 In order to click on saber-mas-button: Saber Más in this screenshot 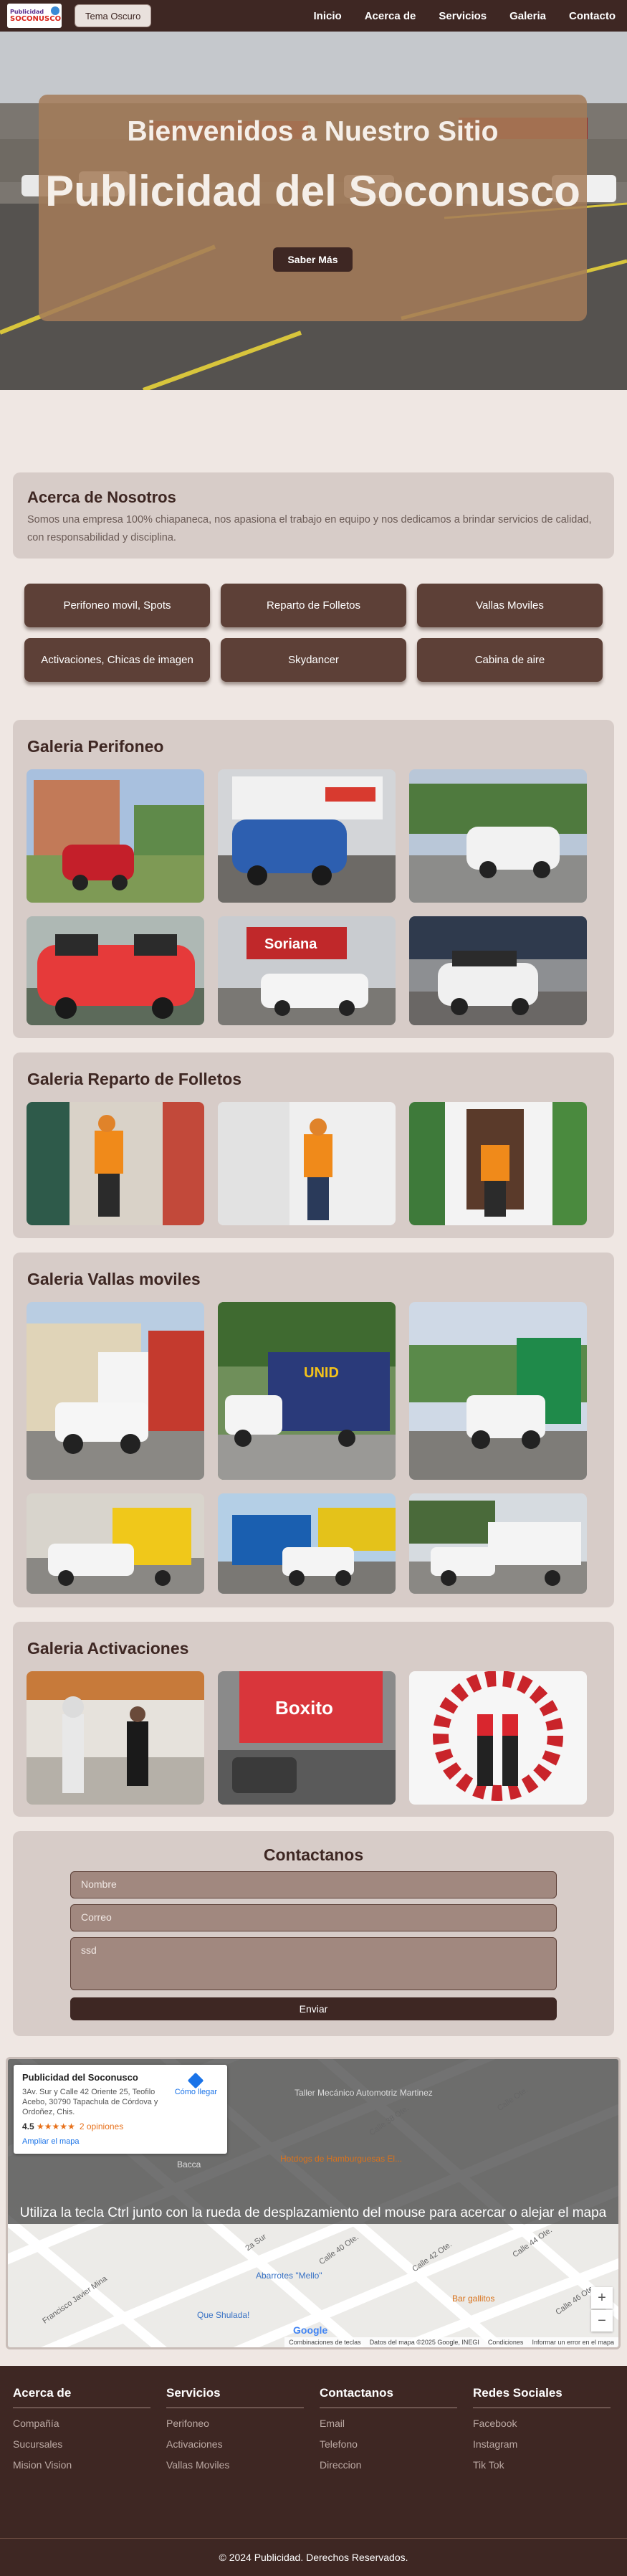, I will do `click(313, 259)`.